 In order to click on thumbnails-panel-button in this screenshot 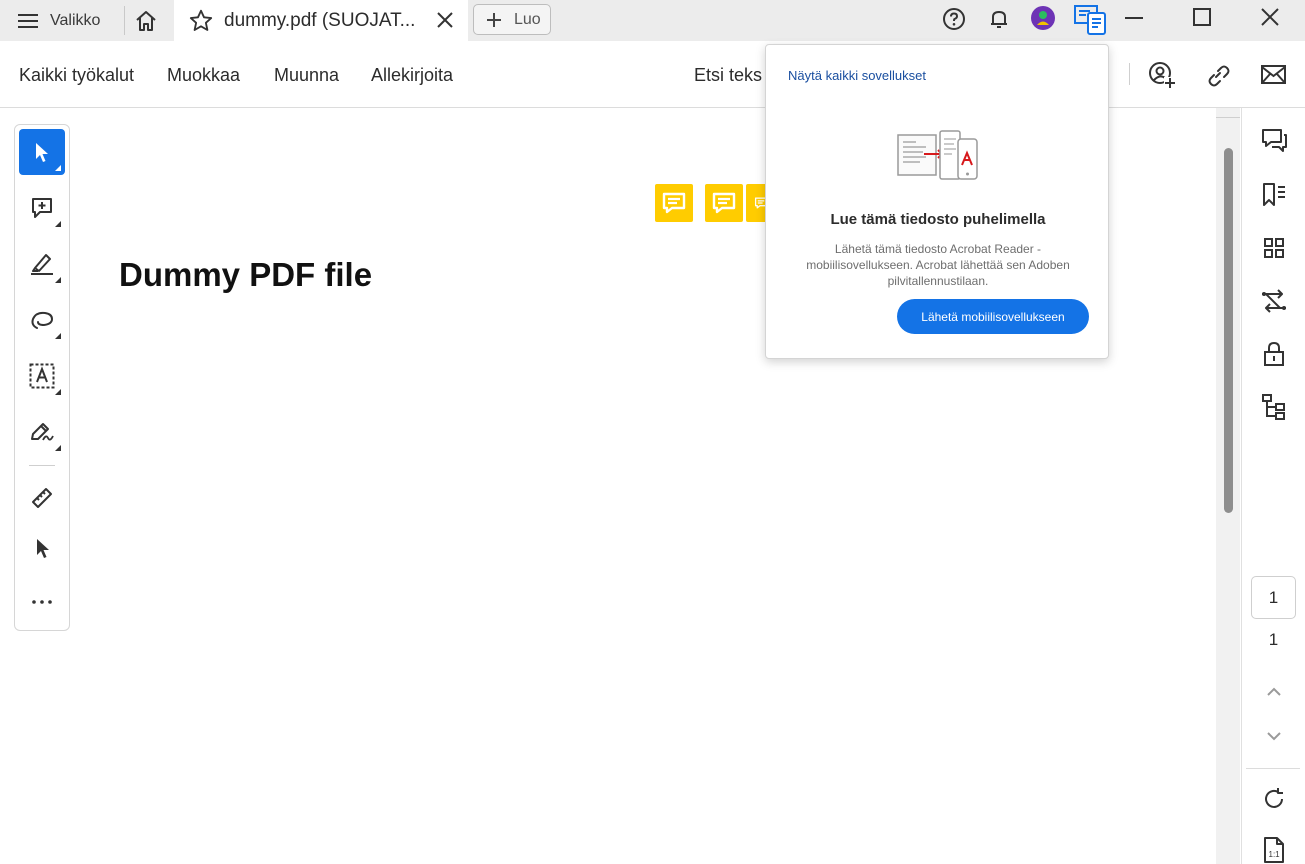, I will do `click(1274, 248)`.